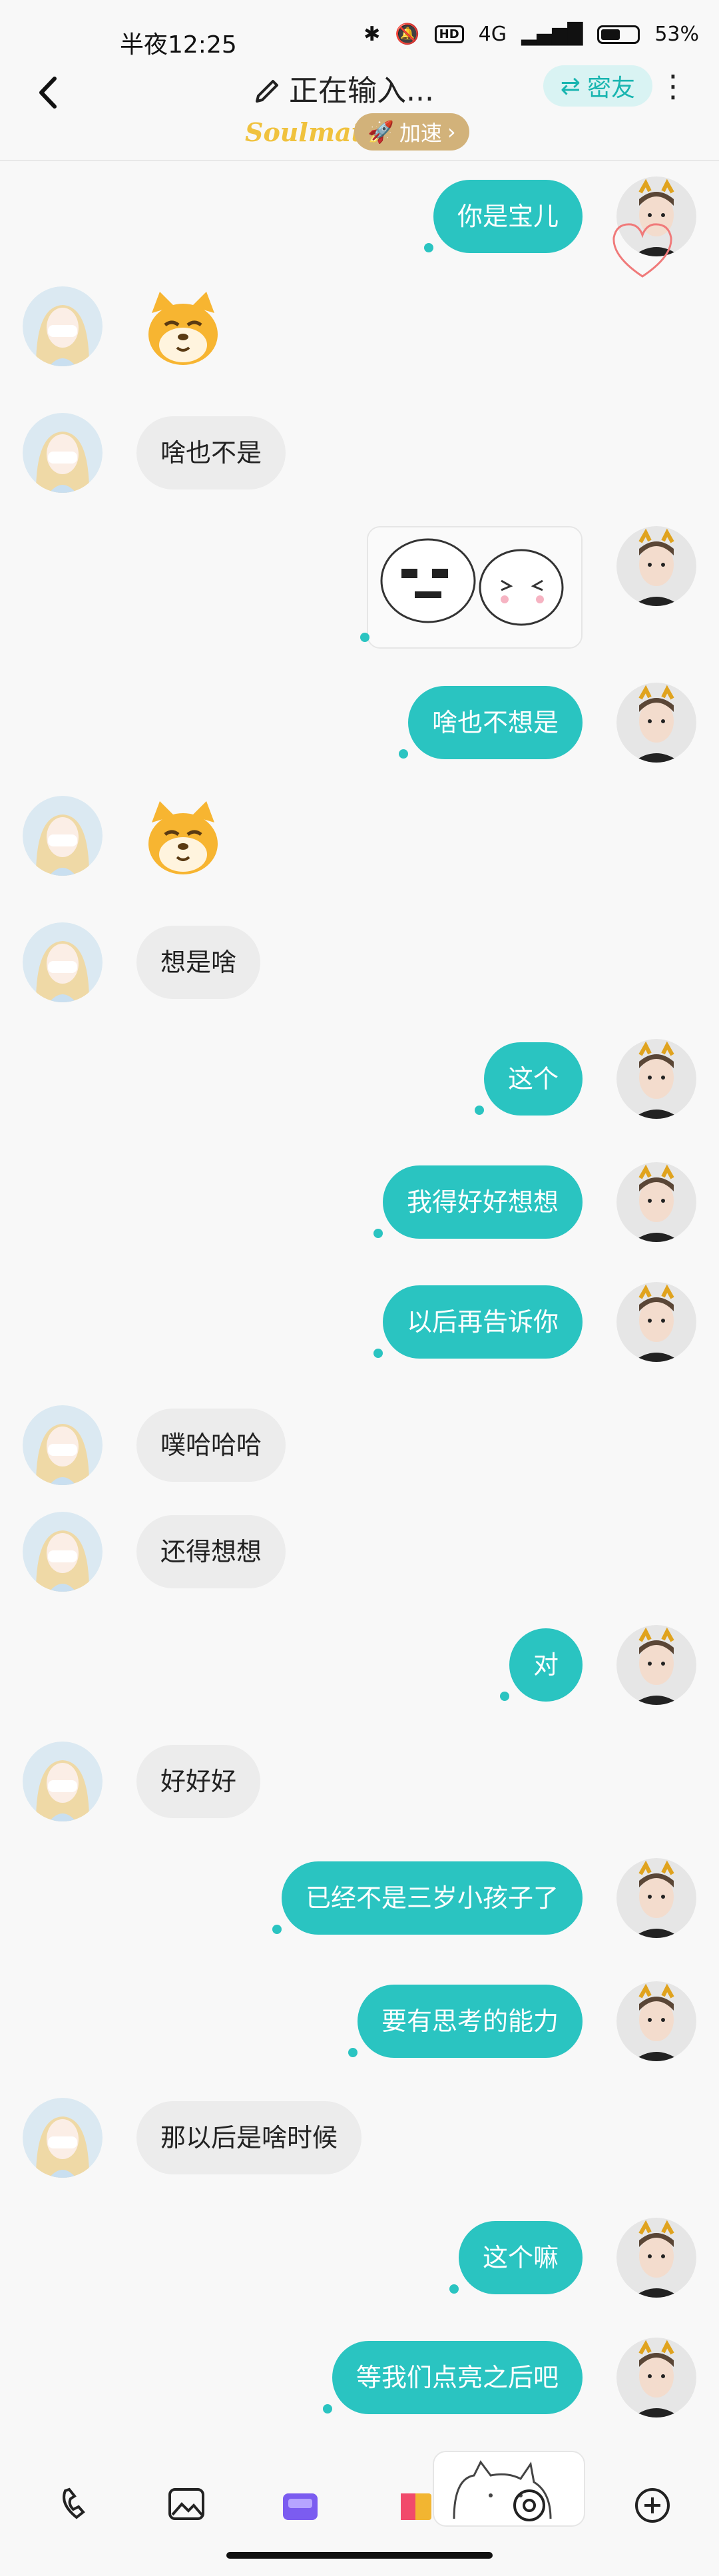 The image size is (719, 2576). I want to click on chevron-left-icon, so click(48, 93).